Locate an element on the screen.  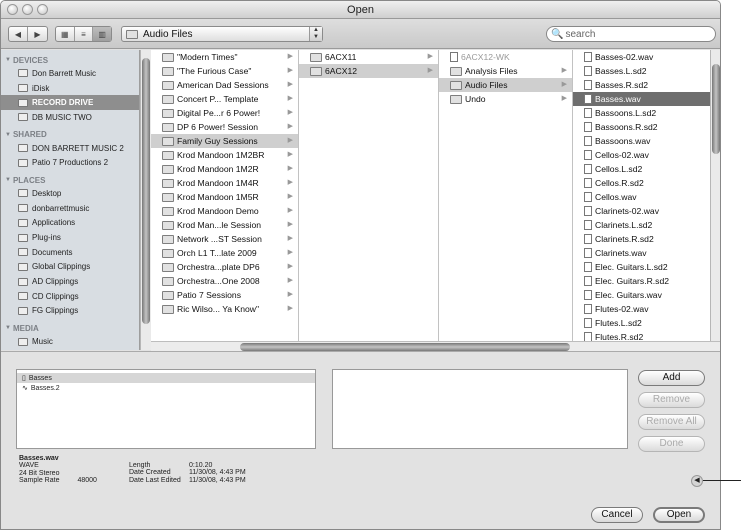
sidebar-item: Don Barrett Music is located at coordinates (70, 73).